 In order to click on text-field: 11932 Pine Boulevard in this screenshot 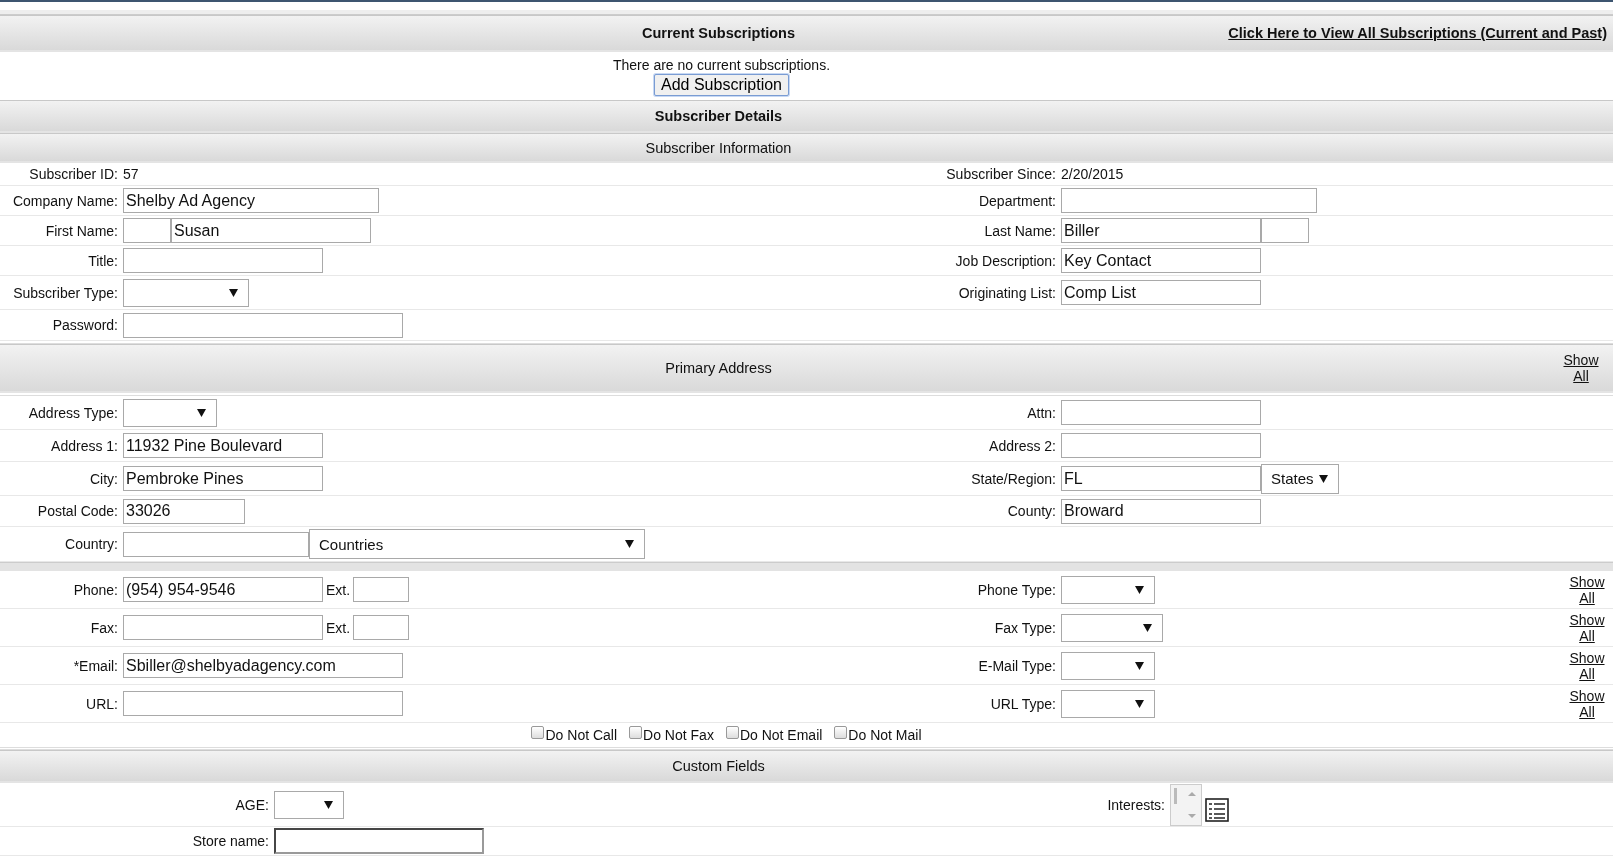, I will do `click(223, 445)`.